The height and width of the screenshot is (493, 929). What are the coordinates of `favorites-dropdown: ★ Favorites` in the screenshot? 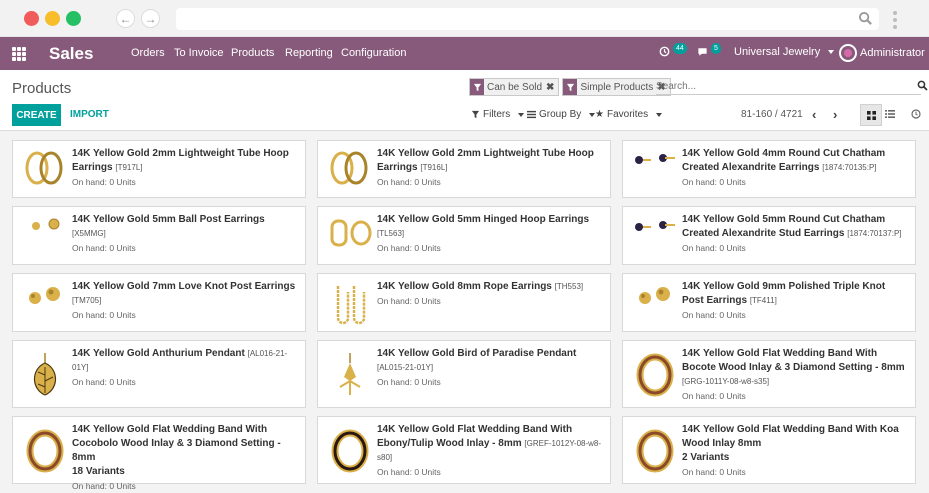 It's located at (629, 114).